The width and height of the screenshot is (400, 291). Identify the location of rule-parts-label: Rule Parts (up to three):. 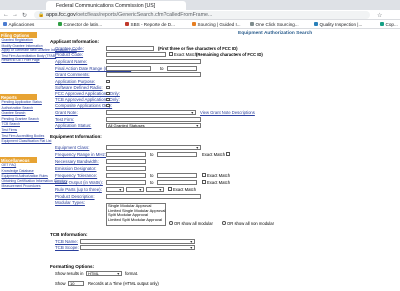
(78, 189).